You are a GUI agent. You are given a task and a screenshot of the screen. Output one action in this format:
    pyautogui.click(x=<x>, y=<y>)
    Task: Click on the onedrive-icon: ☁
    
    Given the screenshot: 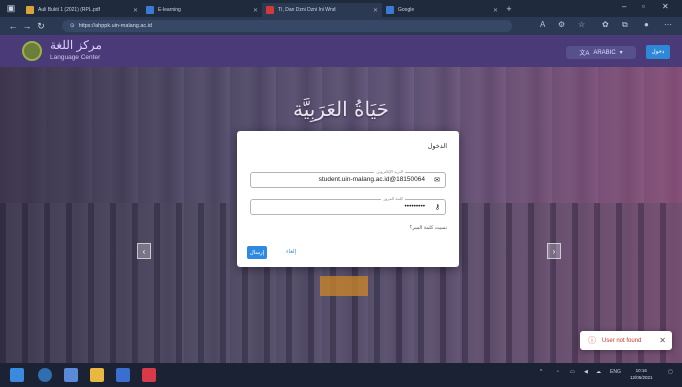 What is the action you would take?
    pyautogui.click(x=598, y=372)
    